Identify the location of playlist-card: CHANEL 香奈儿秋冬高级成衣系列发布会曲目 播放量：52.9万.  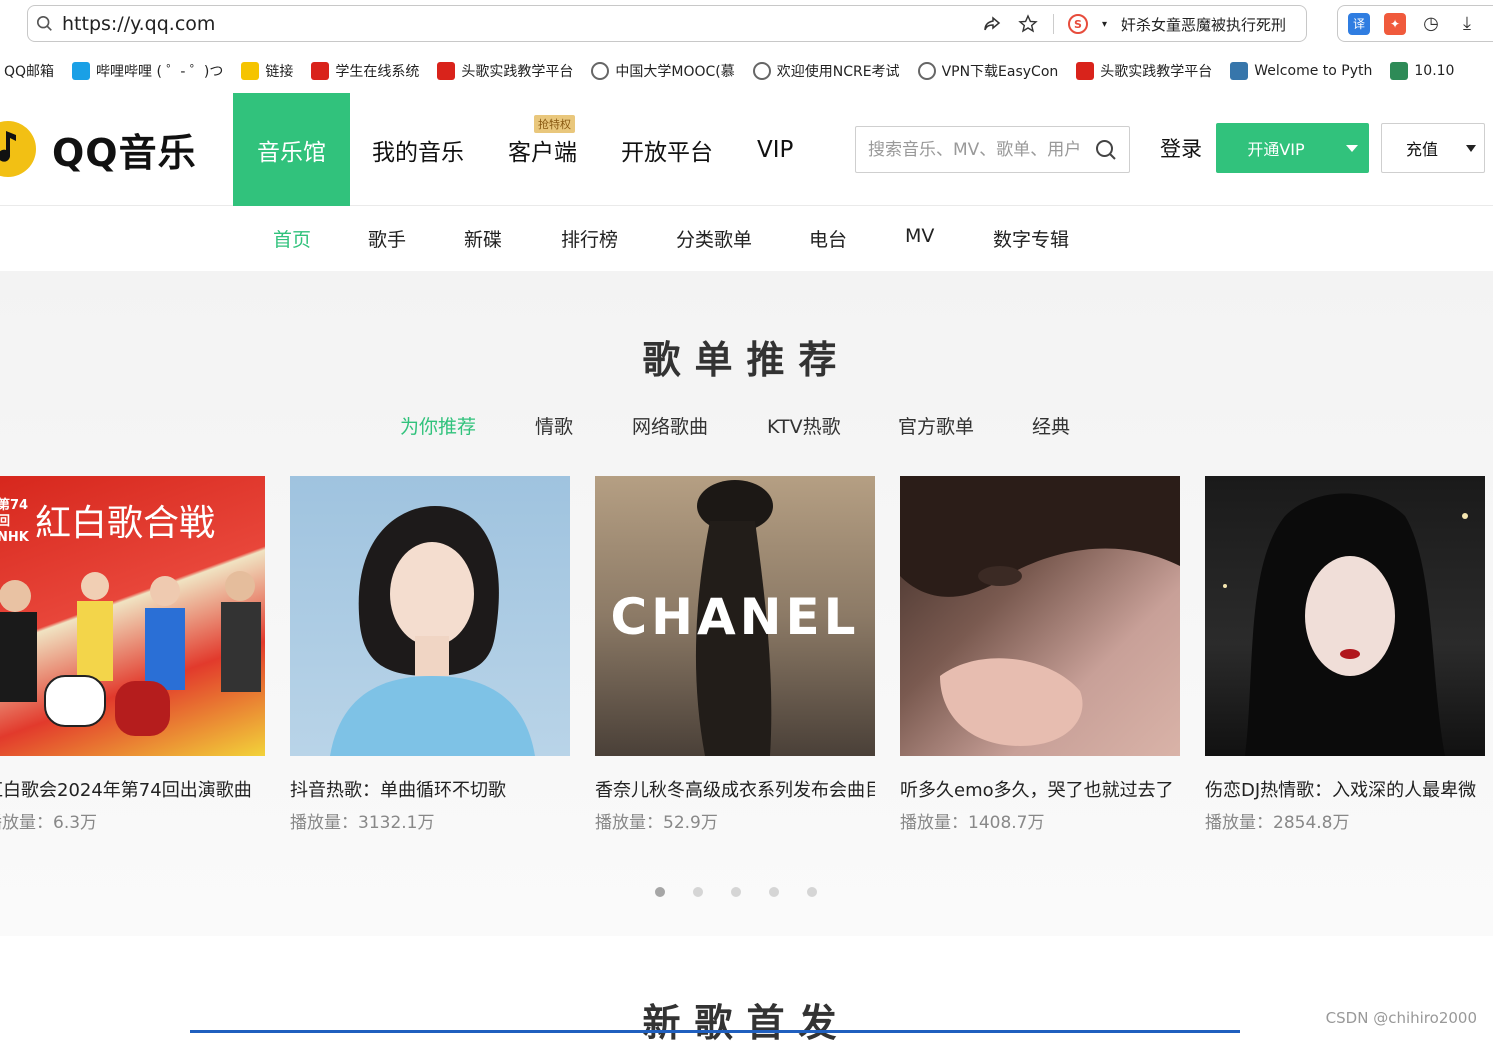
(735, 654).